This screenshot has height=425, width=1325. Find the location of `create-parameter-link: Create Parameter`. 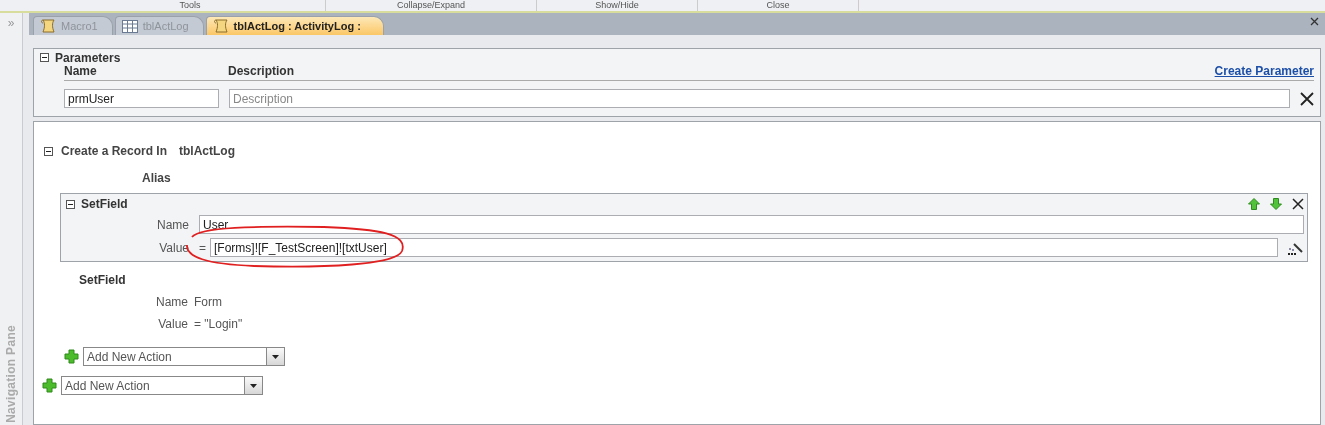

create-parameter-link: Create Parameter is located at coordinates (1264, 71).